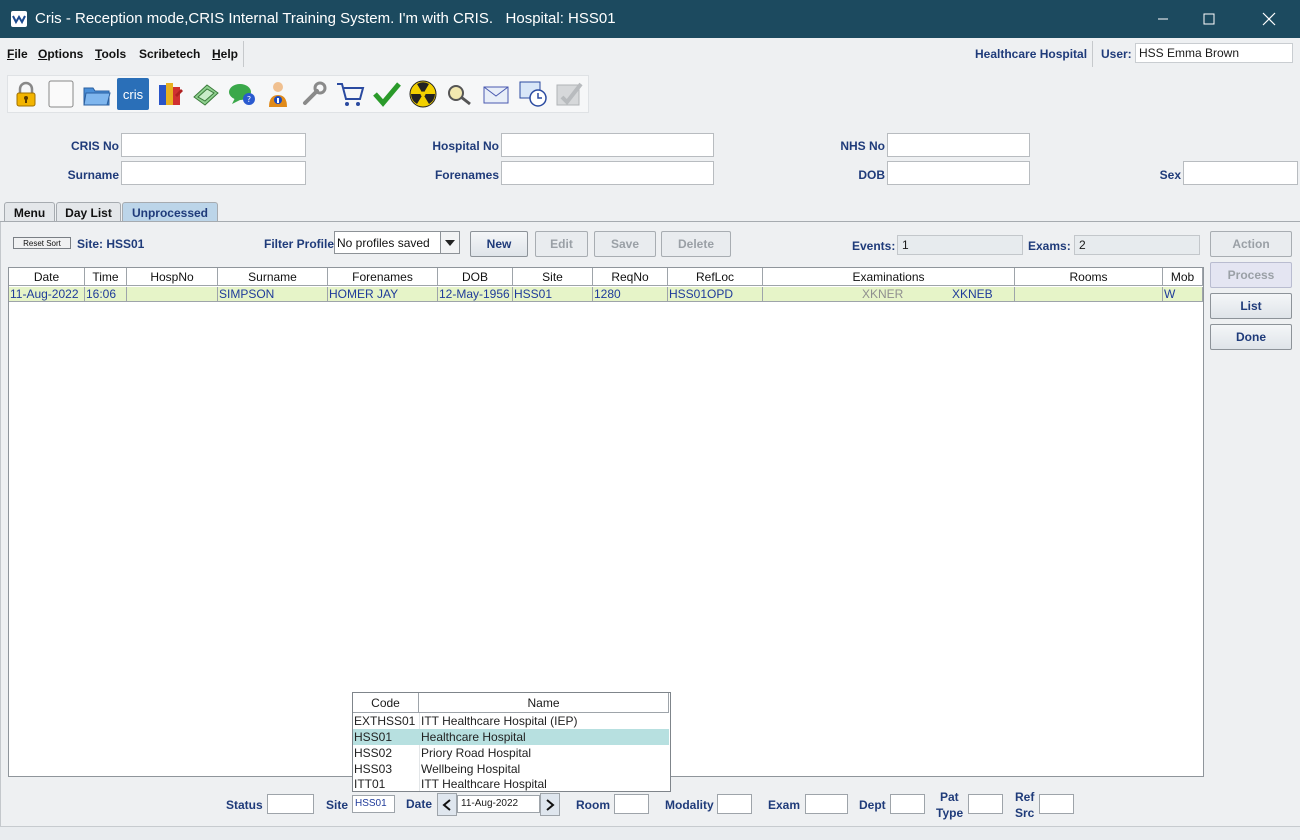 The width and height of the screenshot is (1300, 840). What do you see at coordinates (170, 212) in the screenshot?
I see `tab-unprocessed: Unprocessed` at bounding box center [170, 212].